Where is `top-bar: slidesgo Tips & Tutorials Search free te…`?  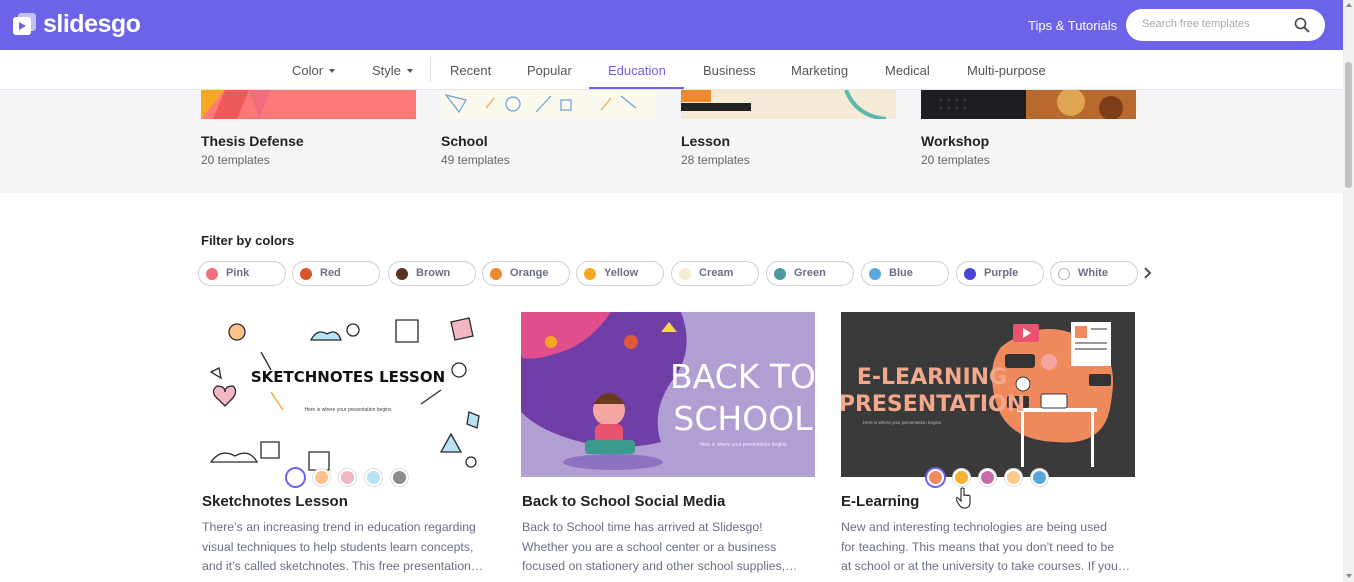
top-bar: slidesgo Tips & Tutorials Search free te… is located at coordinates (671, 25).